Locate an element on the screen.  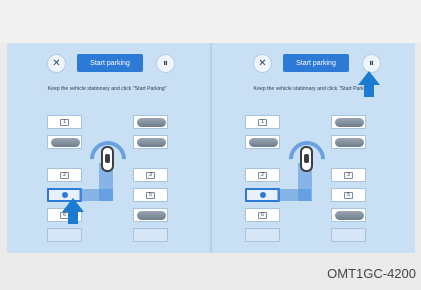
panel-divider is located at coordinates (211, 148).